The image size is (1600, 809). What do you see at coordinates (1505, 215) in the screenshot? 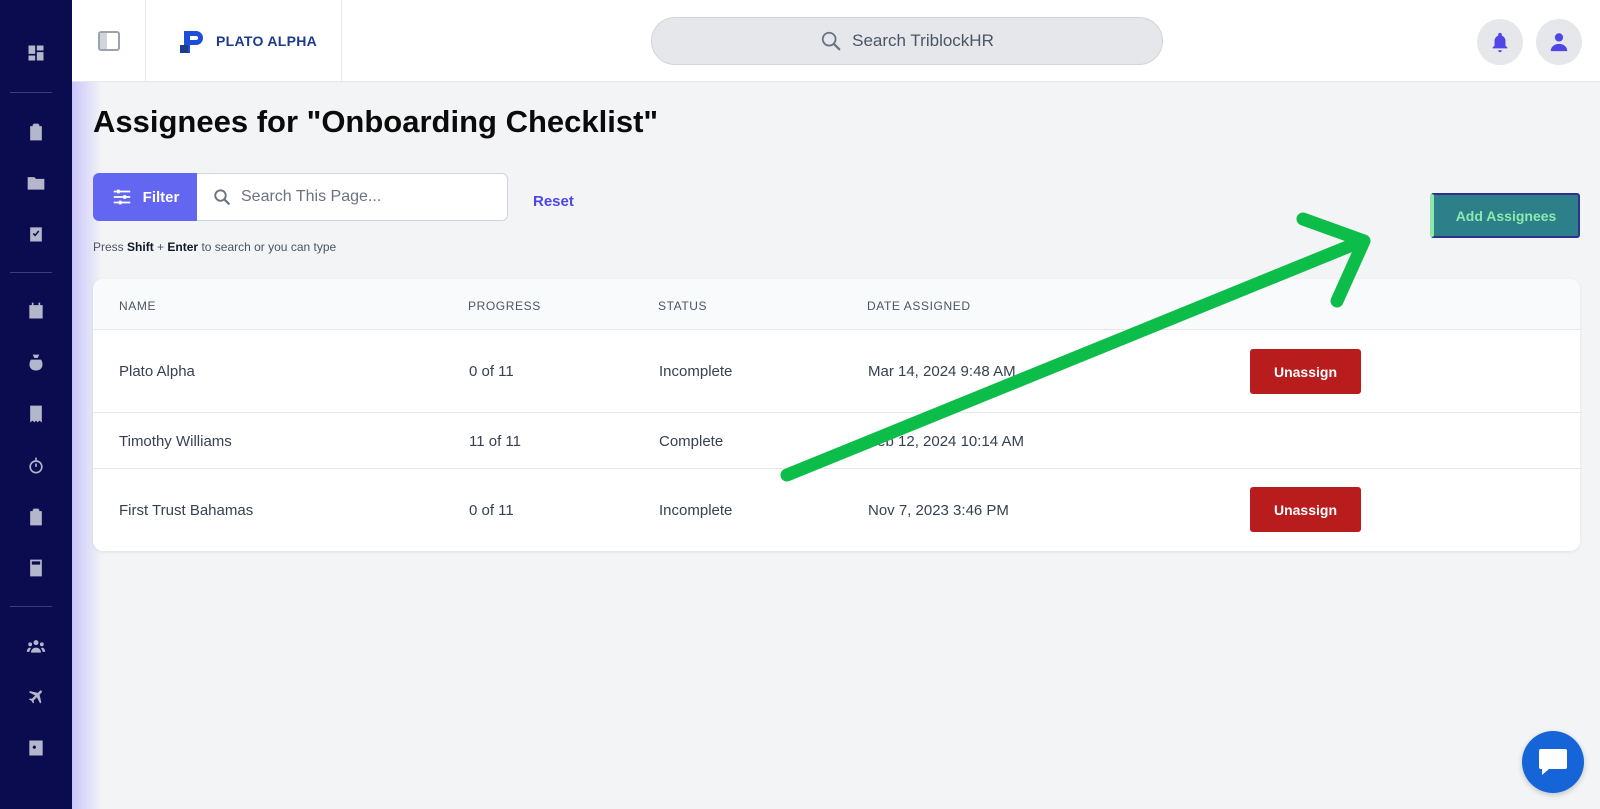
I see `add-assignees-button: Add Assignees` at bounding box center [1505, 215].